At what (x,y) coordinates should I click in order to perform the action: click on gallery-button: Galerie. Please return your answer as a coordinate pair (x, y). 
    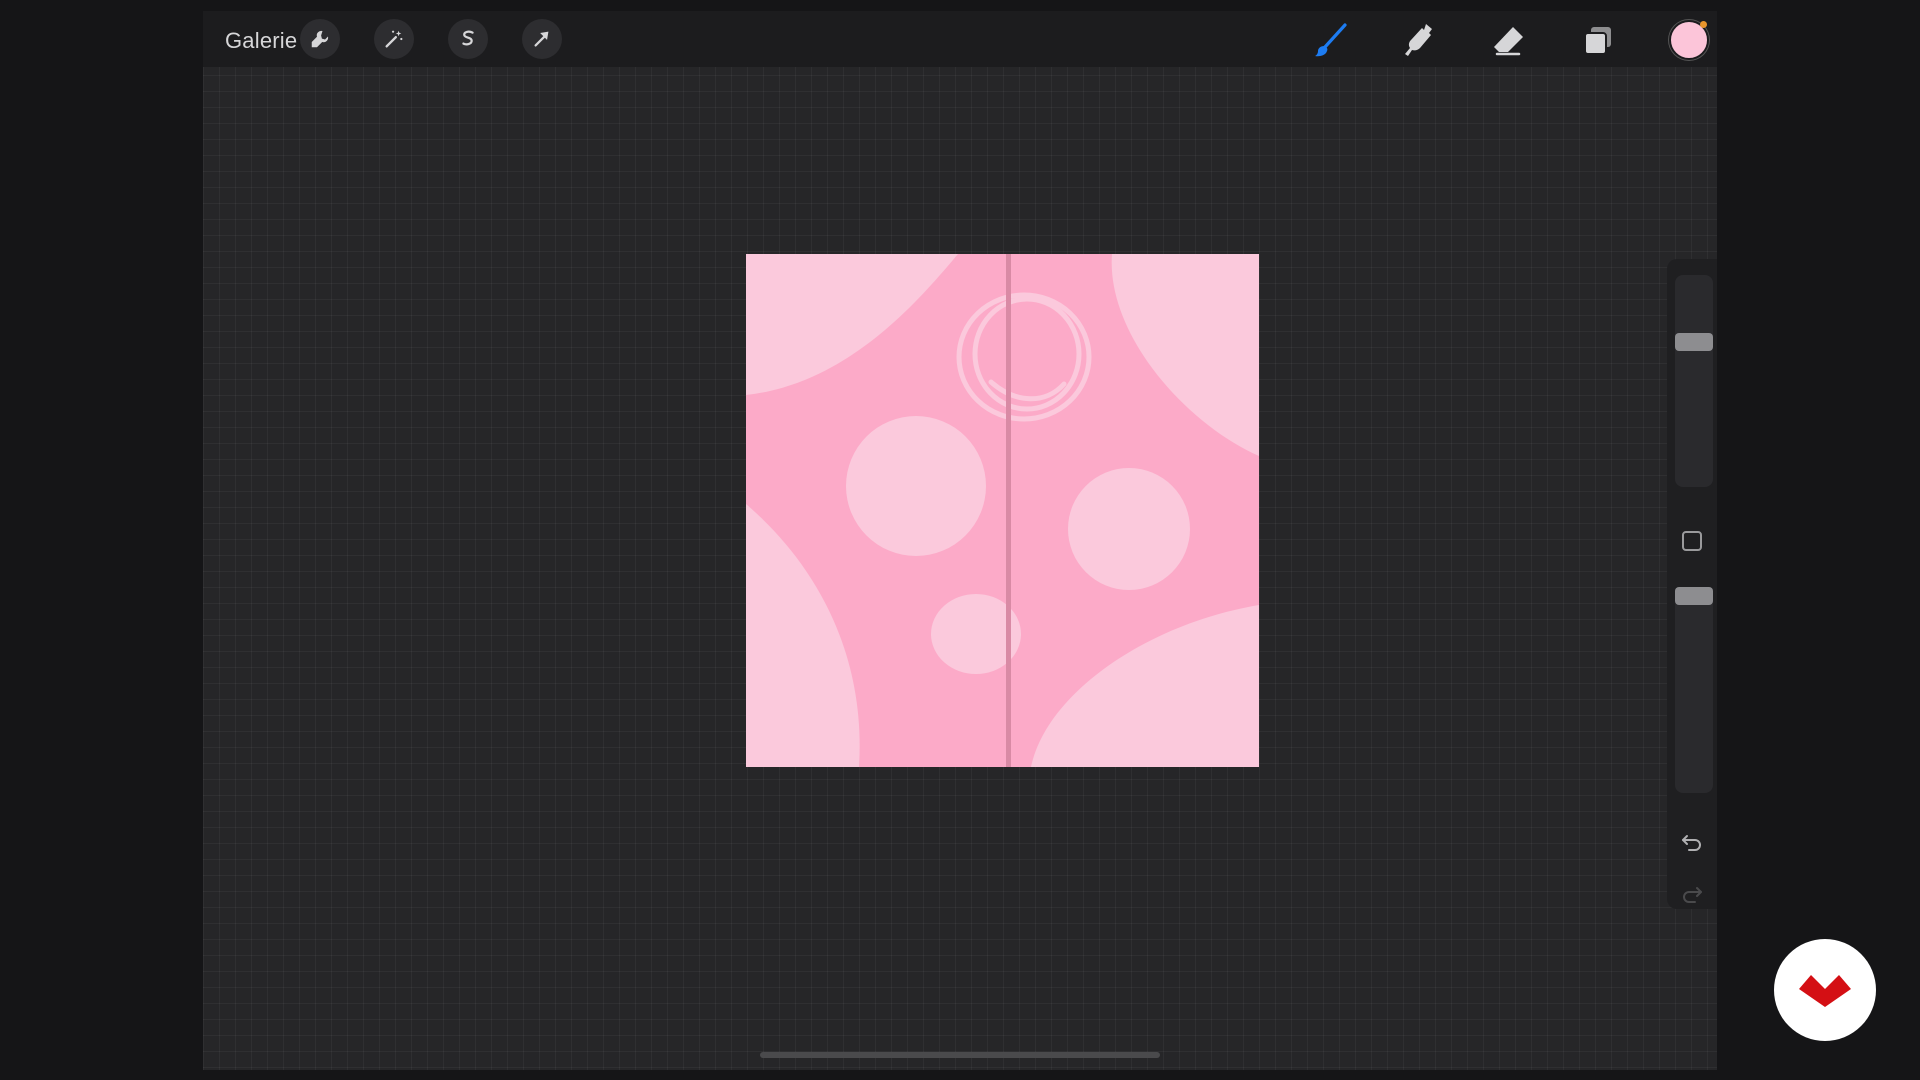
    Looking at the image, I should click on (261, 41).